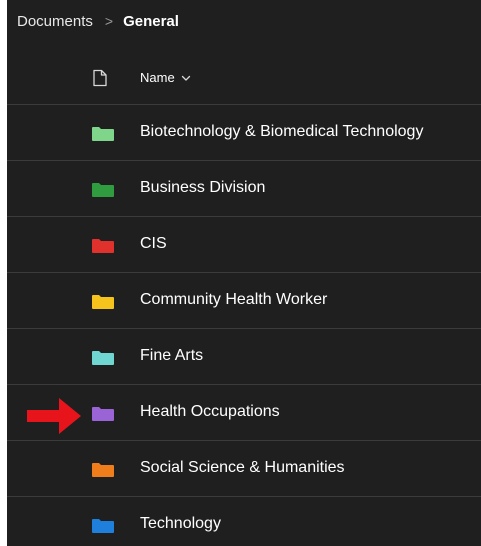  I want to click on folder-label: CIS, so click(153, 244).